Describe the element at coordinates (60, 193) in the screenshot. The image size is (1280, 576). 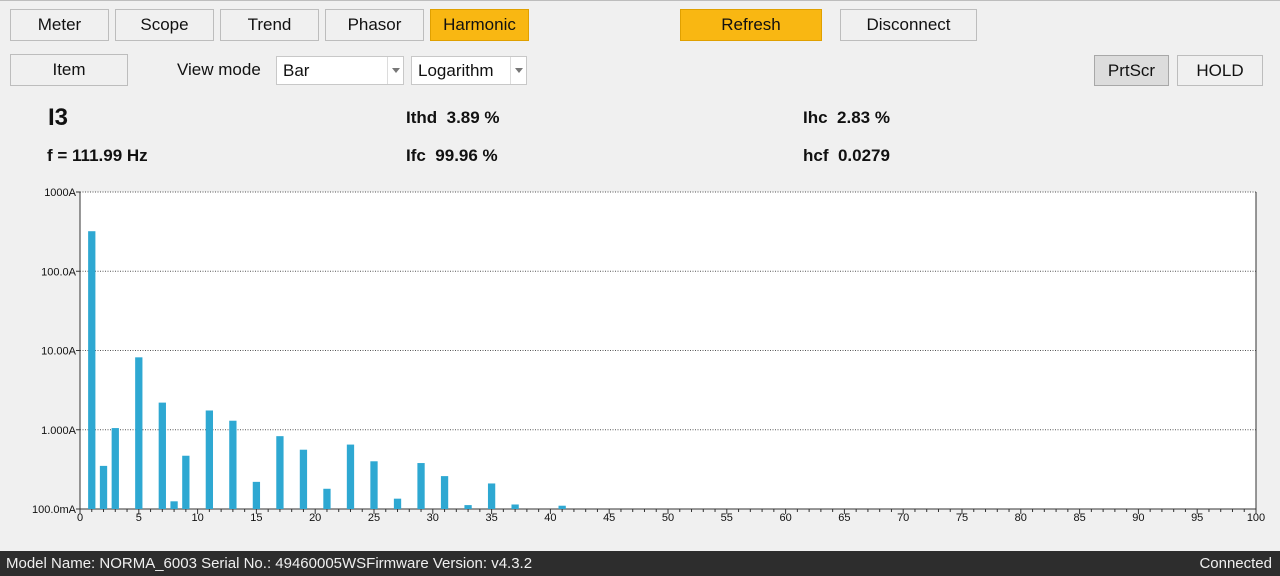
I see `y-tick-label: 1000A` at that location.